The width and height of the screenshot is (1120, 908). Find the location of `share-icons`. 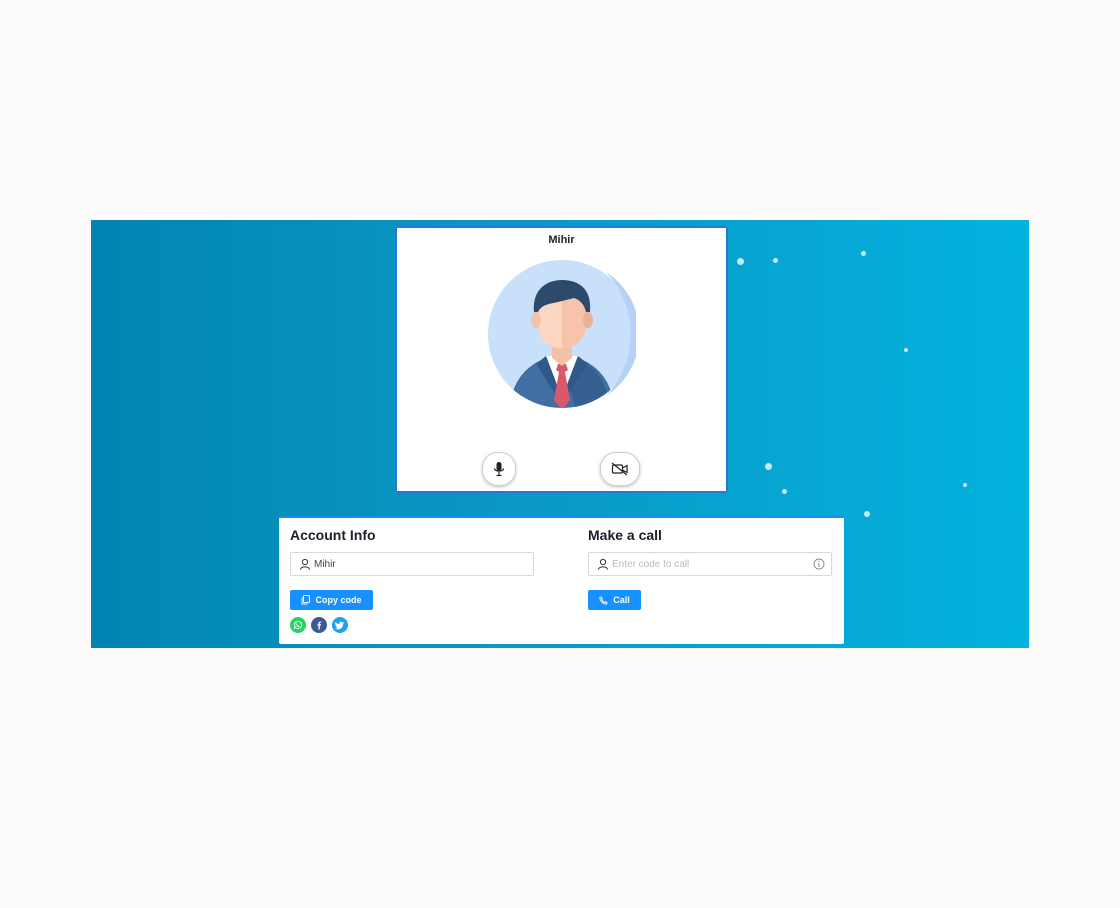

share-icons is located at coordinates (319, 625).